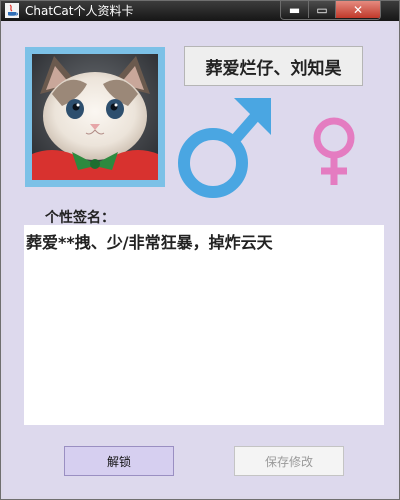  Describe the element at coordinates (334, 151) in the screenshot. I see `female-gender-icon` at that location.